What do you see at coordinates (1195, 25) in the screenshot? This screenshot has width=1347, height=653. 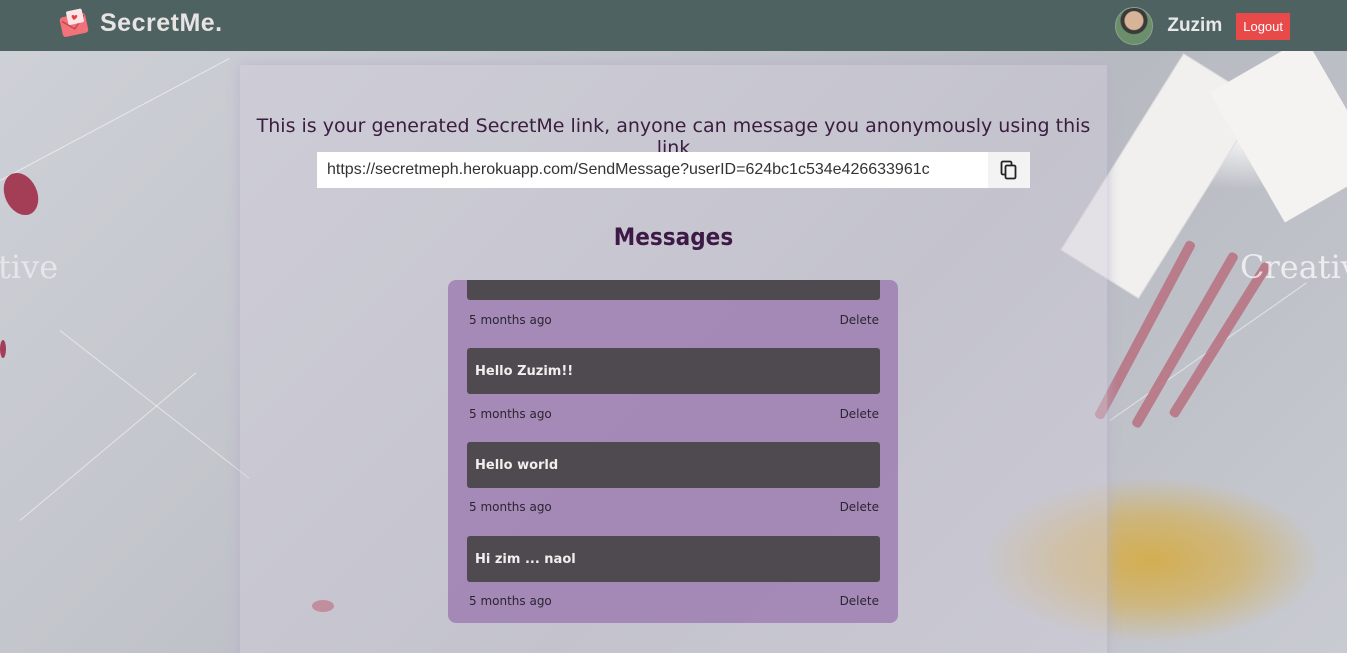 I see `username-label: Zuzim` at bounding box center [1195, 25].